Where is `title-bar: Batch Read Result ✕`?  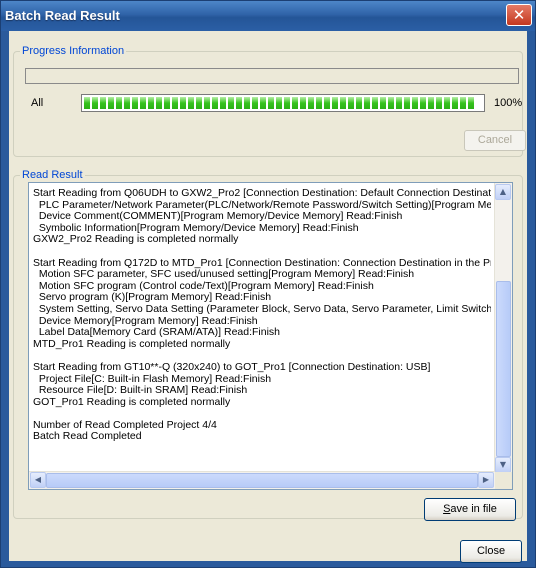
title-bar: Batch Read Result ✕ is located at coordinates (268, 16).